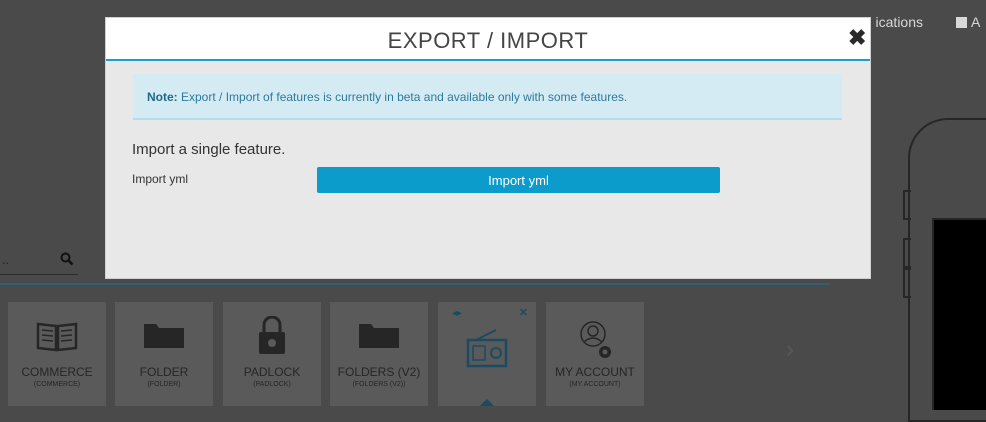 This screenshot has width=986, height=422. What do you see at coordinates (961, 22) in the screenshot?
I see `user-icon` at bounding box center [961, 22].